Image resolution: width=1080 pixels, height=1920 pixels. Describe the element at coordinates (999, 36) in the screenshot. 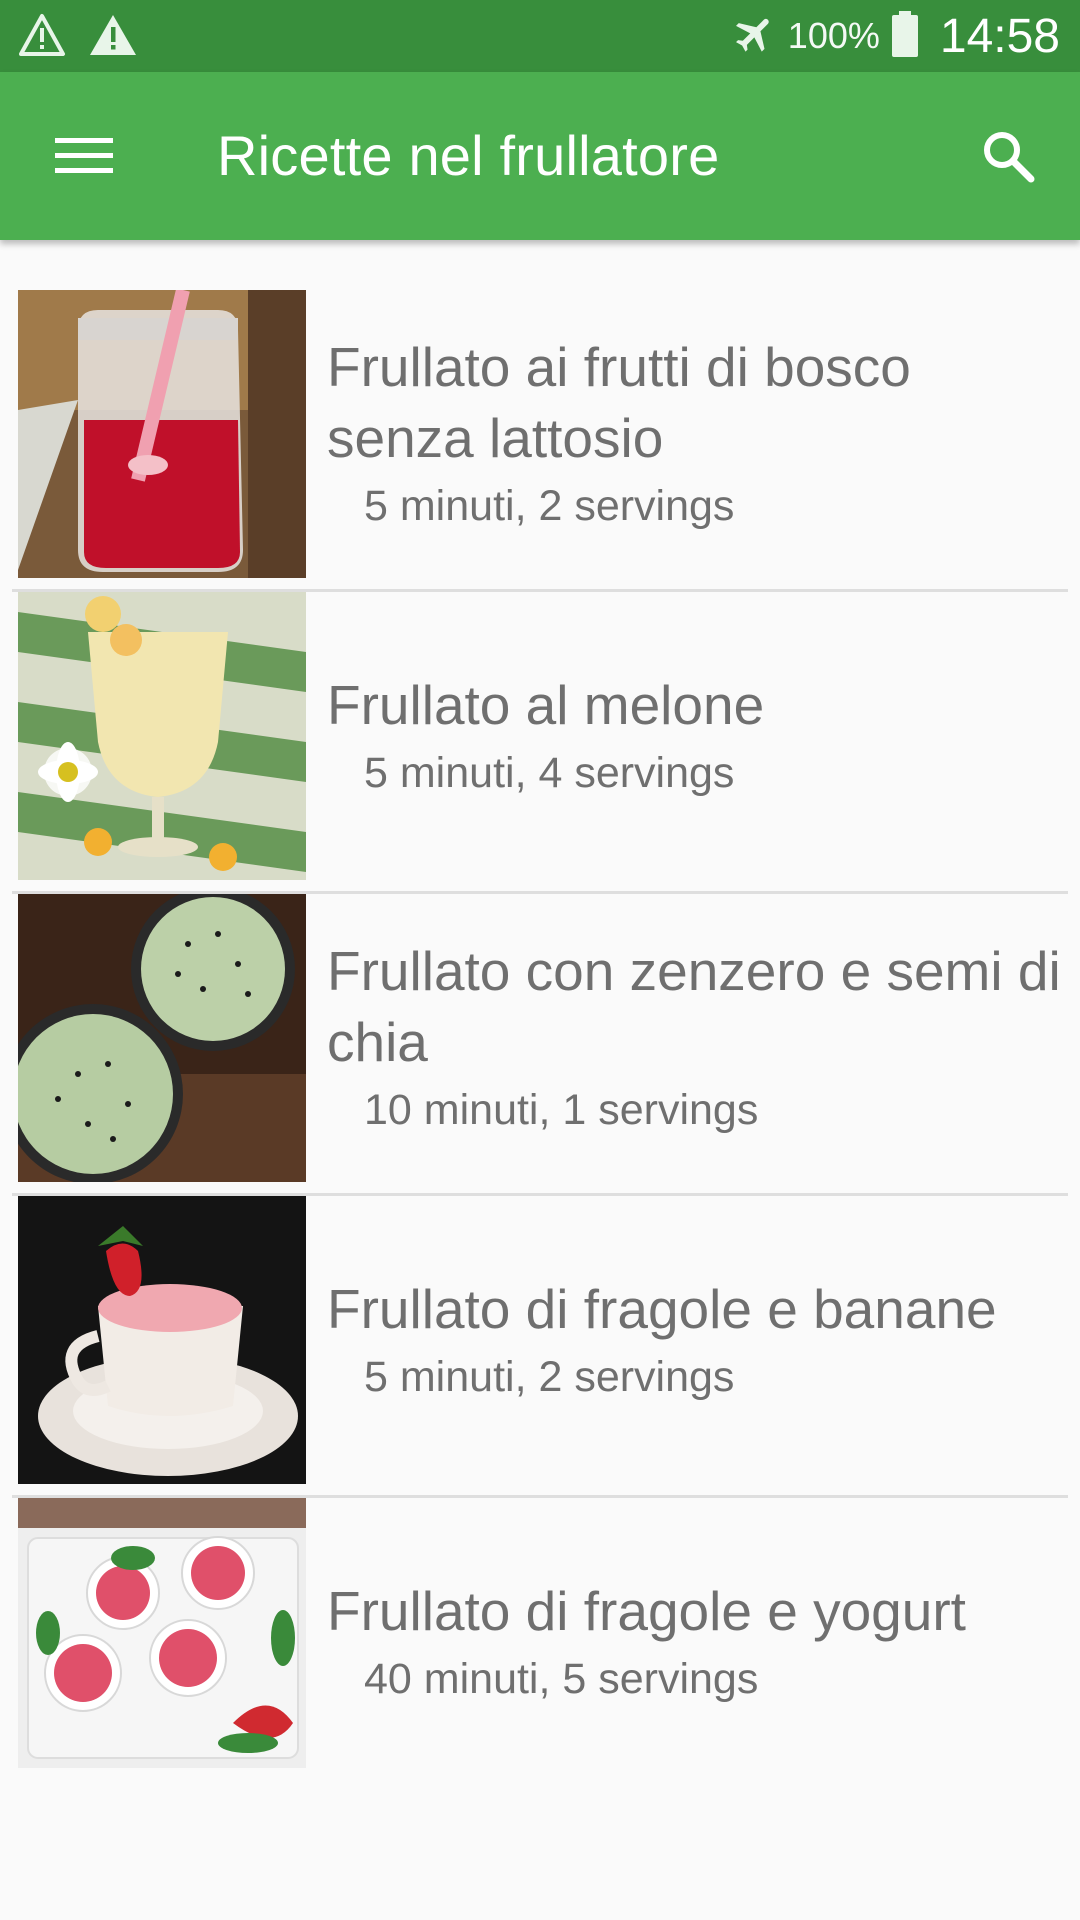

I see `clock: 14:58` at that location.